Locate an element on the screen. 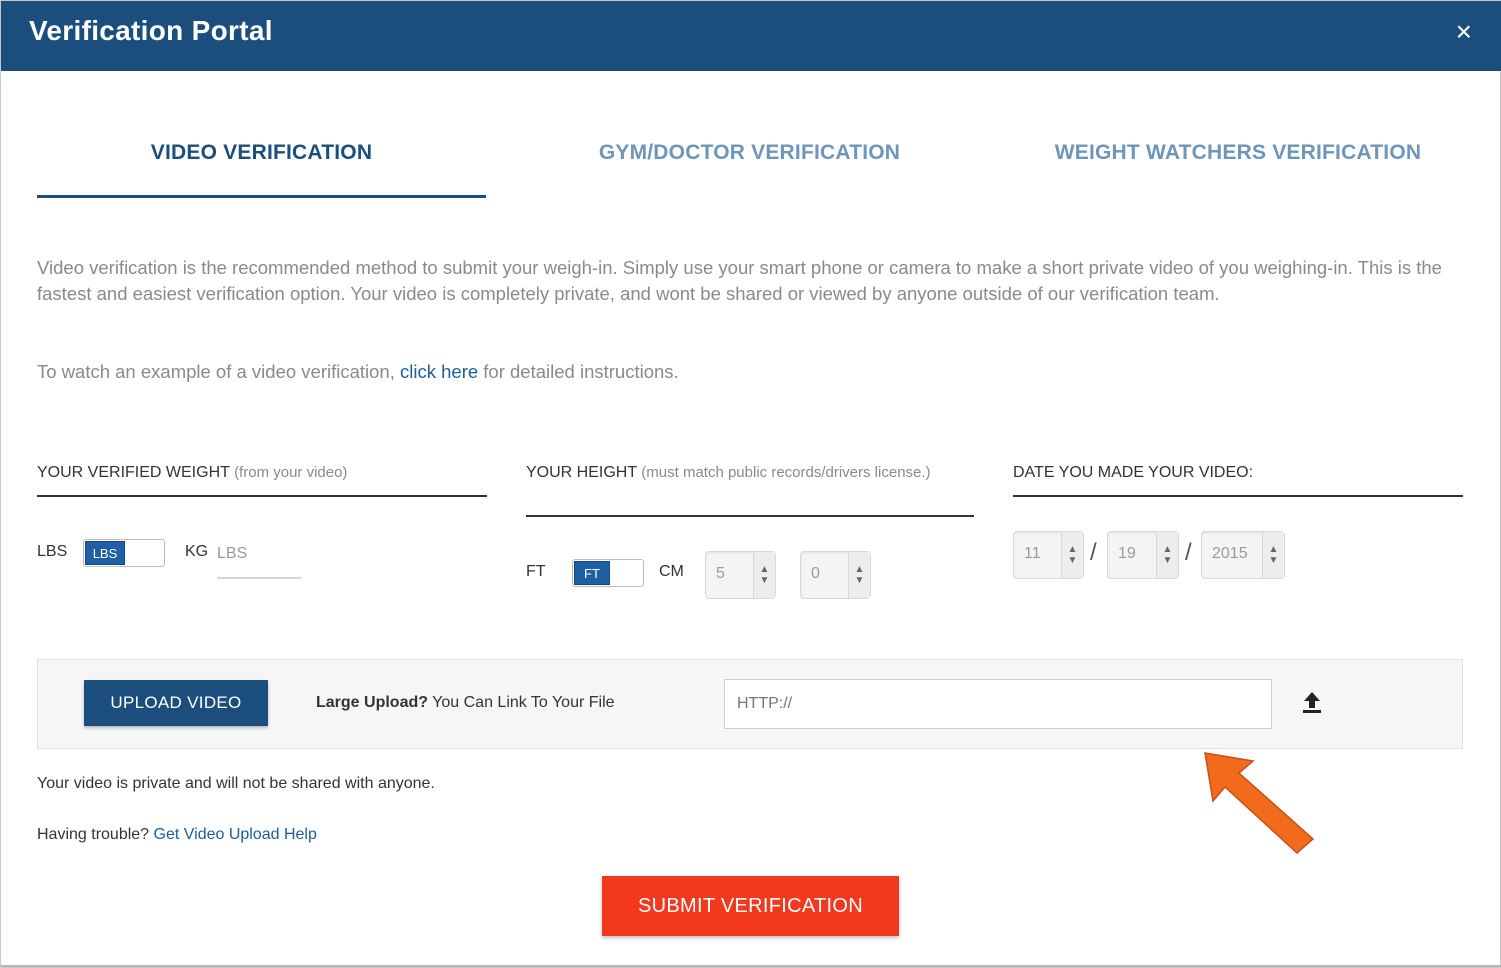  weight-unit-toggle: LBS is located at coordinates (124, 553).